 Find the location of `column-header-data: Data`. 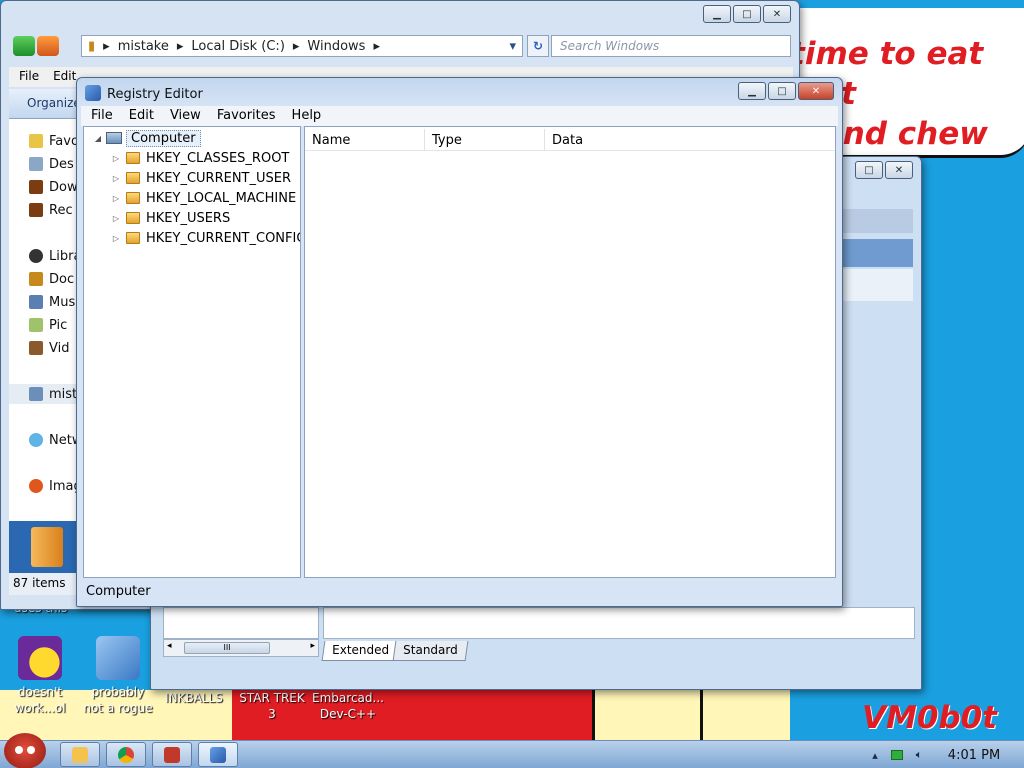

column-header-data: Data is located at coordinates (690, 140).